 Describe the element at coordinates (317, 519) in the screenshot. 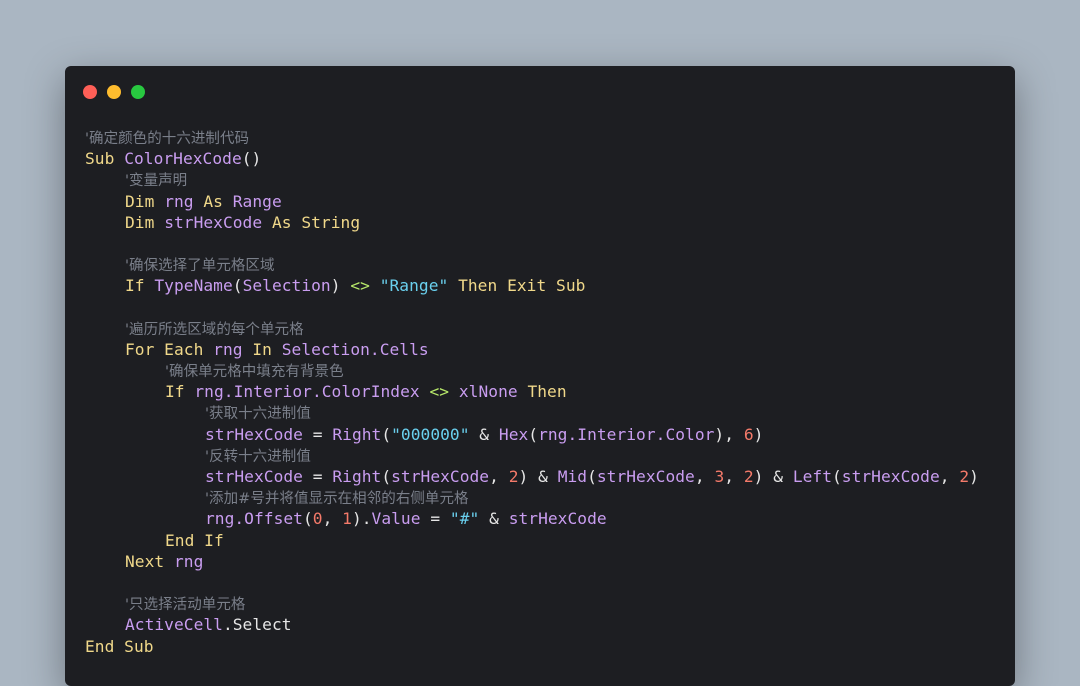

I see `code-token: 0` at that location.